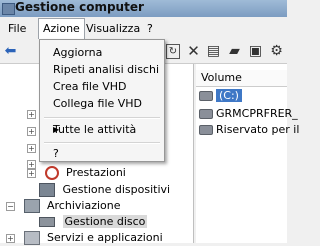  Describe the element at coordinates (102, 153) in the screenshot. I see `menu-item-help: ?` at that location.